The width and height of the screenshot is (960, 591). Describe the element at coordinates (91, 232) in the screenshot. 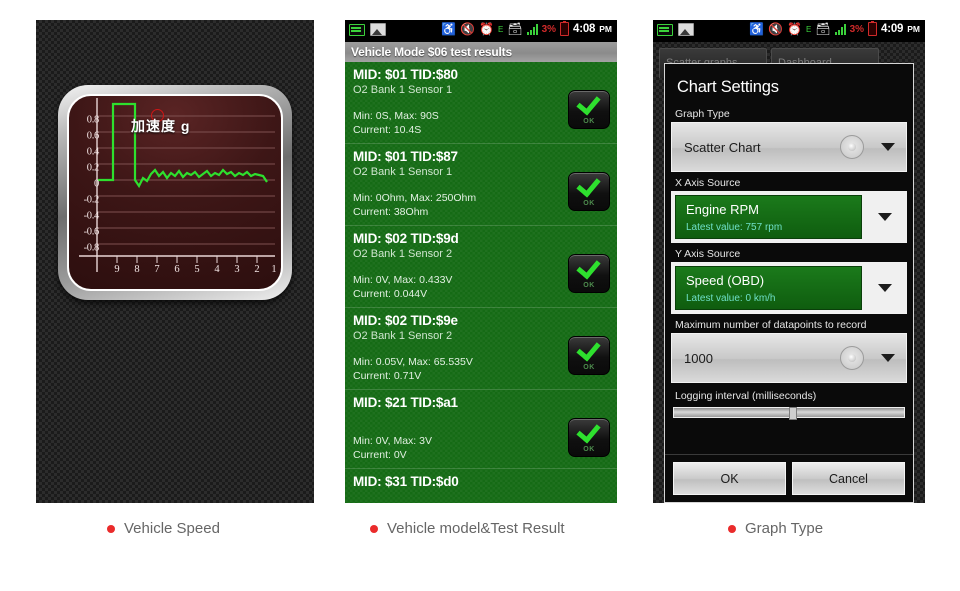

I see `y-tick-neg-0-6: -0.6` at that location.